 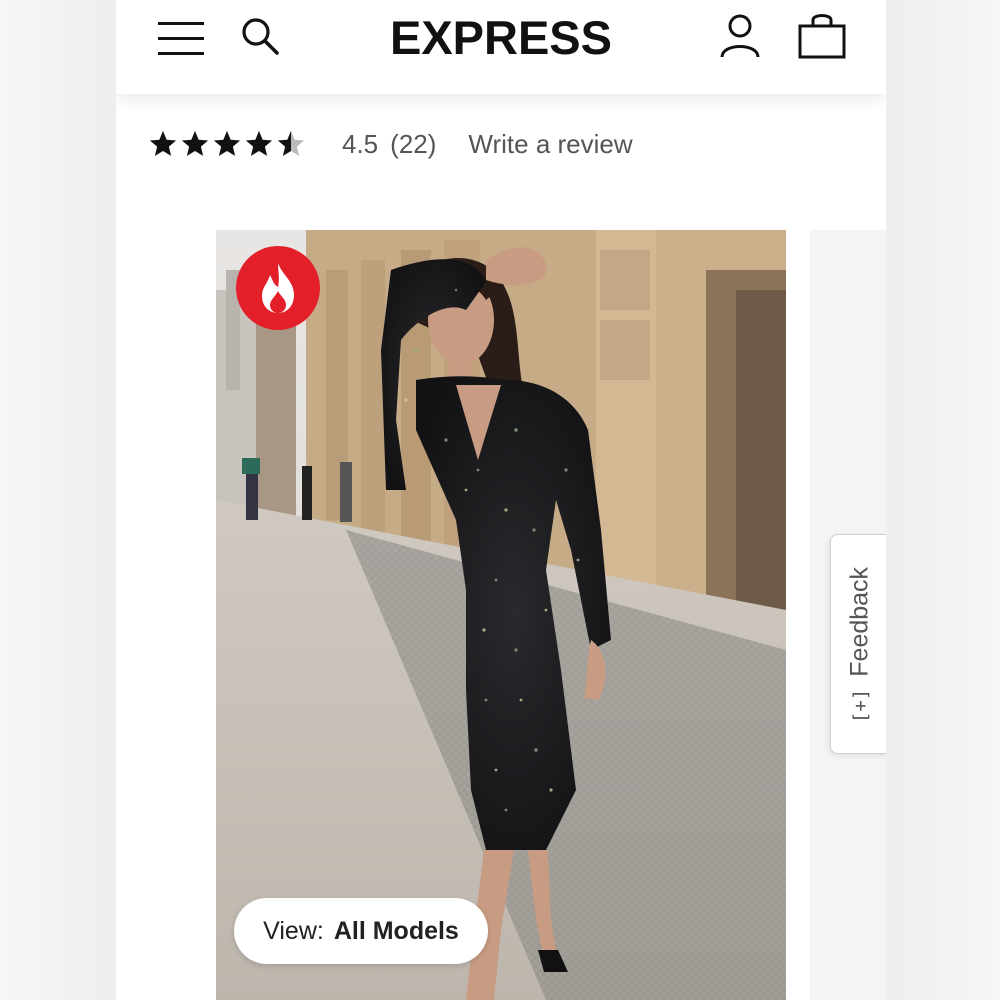 What do you see at coordinates (550, 144) in the screenshot?
I see `write-review-link: Write a review` at bounding box center [550, 144].